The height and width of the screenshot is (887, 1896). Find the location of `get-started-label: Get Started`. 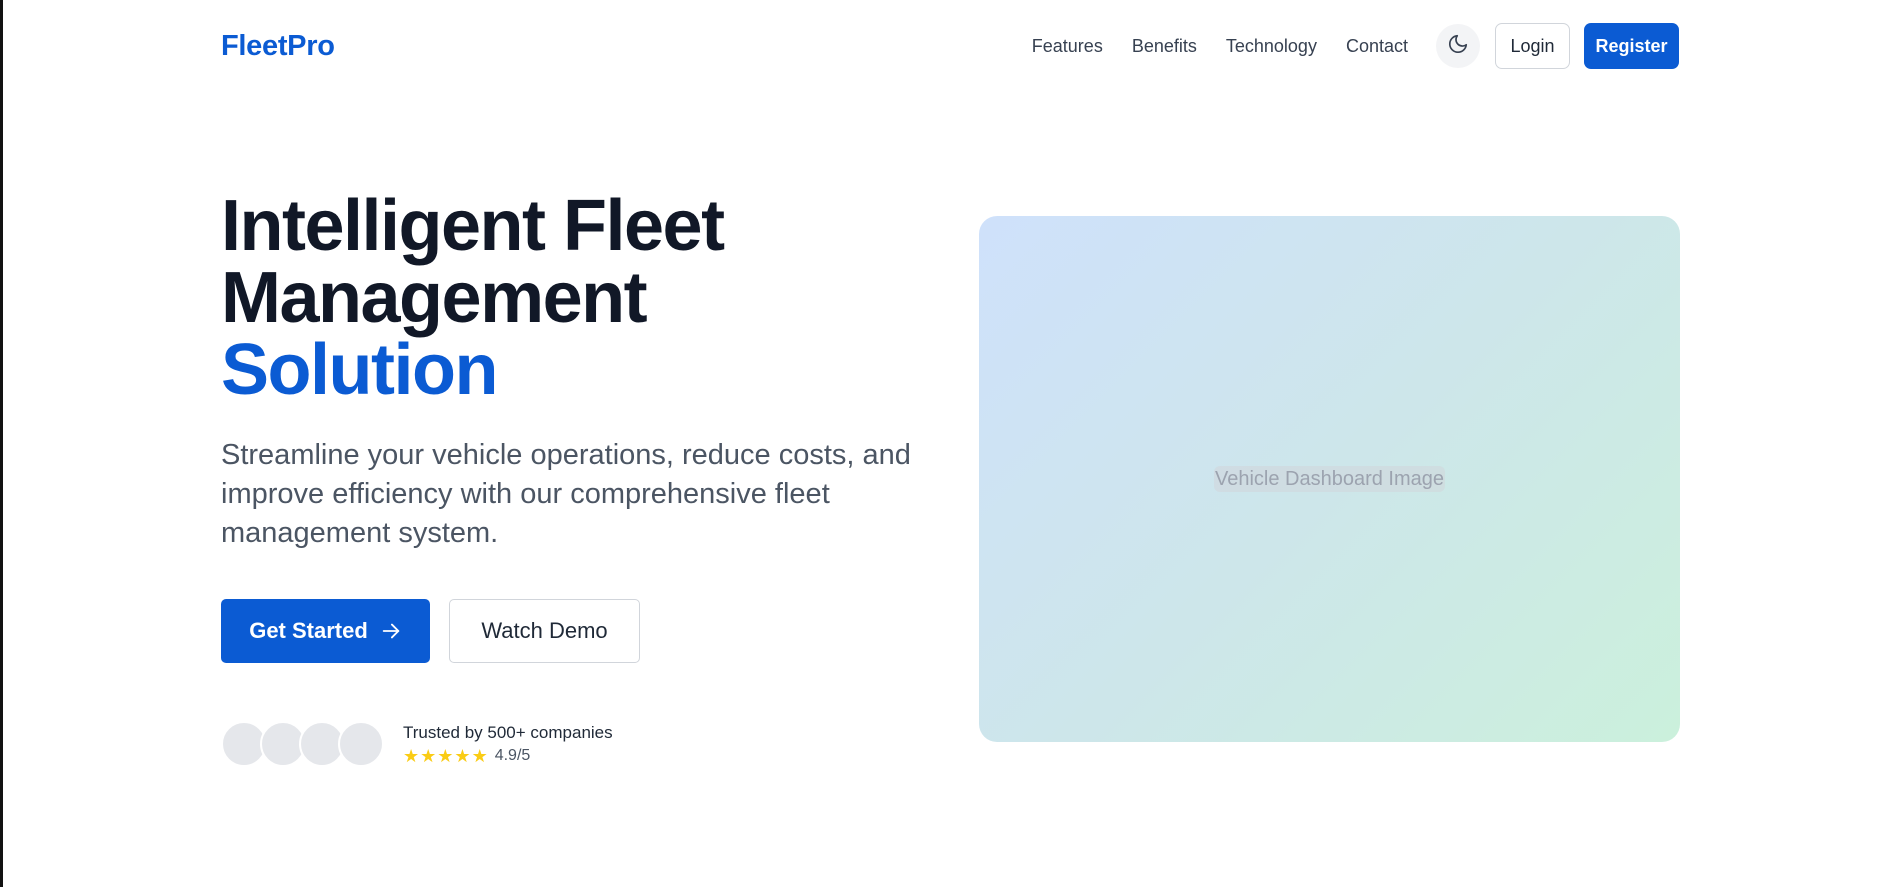

get-started-label: Get Started is located at coordinates (308, 630).